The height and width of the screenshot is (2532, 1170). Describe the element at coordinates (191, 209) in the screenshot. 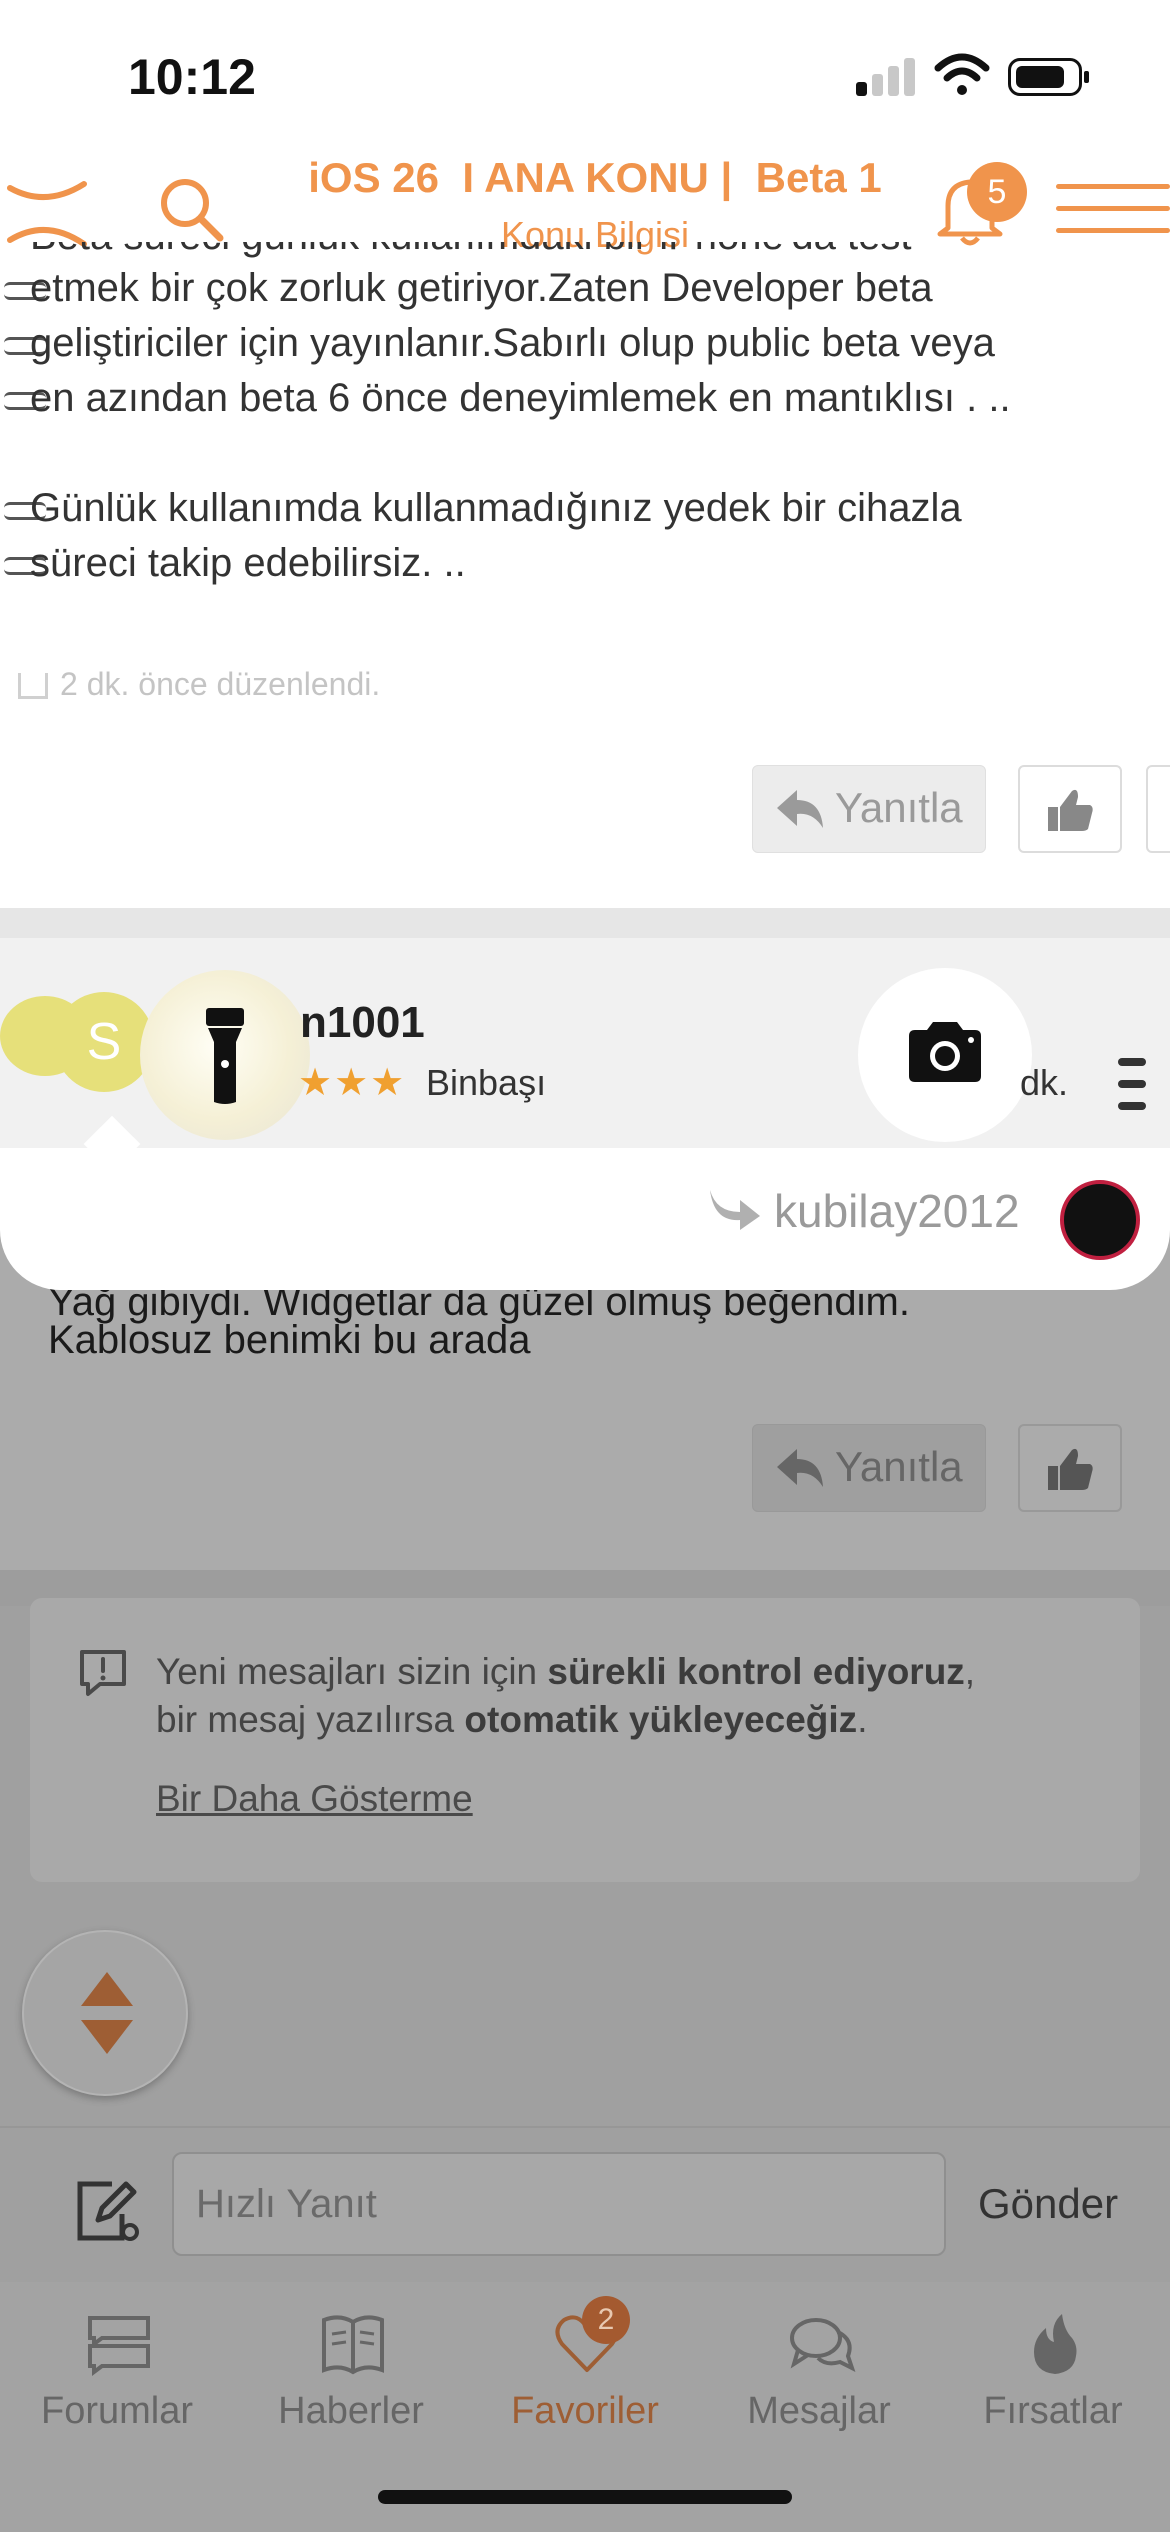

I see `search-icon` at that location.